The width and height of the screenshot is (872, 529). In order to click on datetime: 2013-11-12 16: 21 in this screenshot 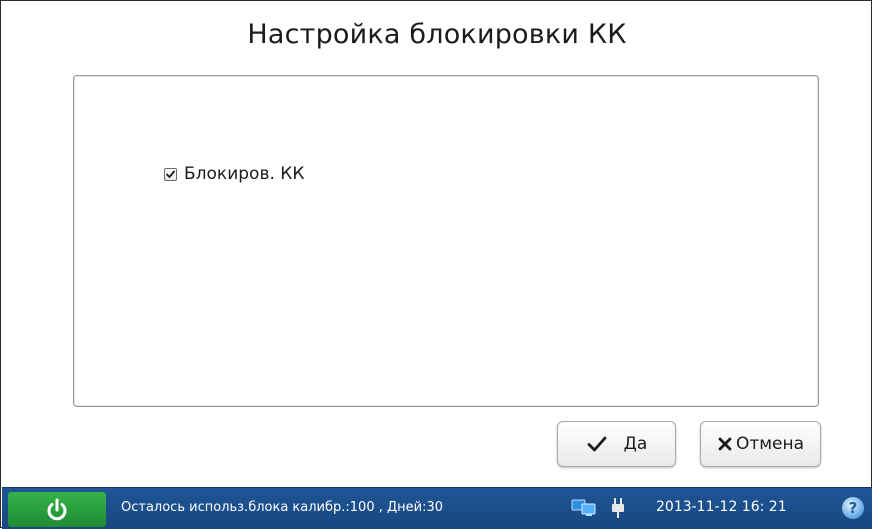, I will do `click(721, 507)`.